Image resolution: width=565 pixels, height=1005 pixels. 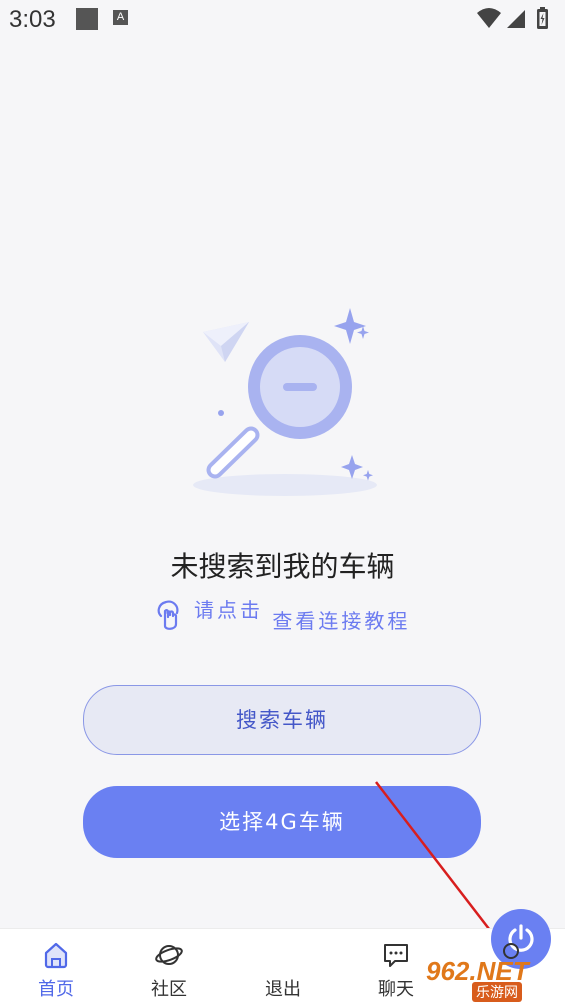 I want to click on home-icon, so click(x=56, y=955).